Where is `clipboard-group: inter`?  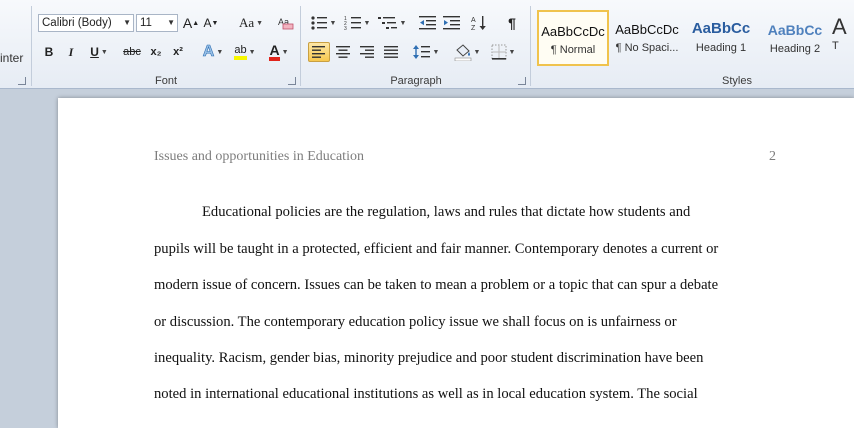 clipboard-group: inter is located at coordinates (15, 44).